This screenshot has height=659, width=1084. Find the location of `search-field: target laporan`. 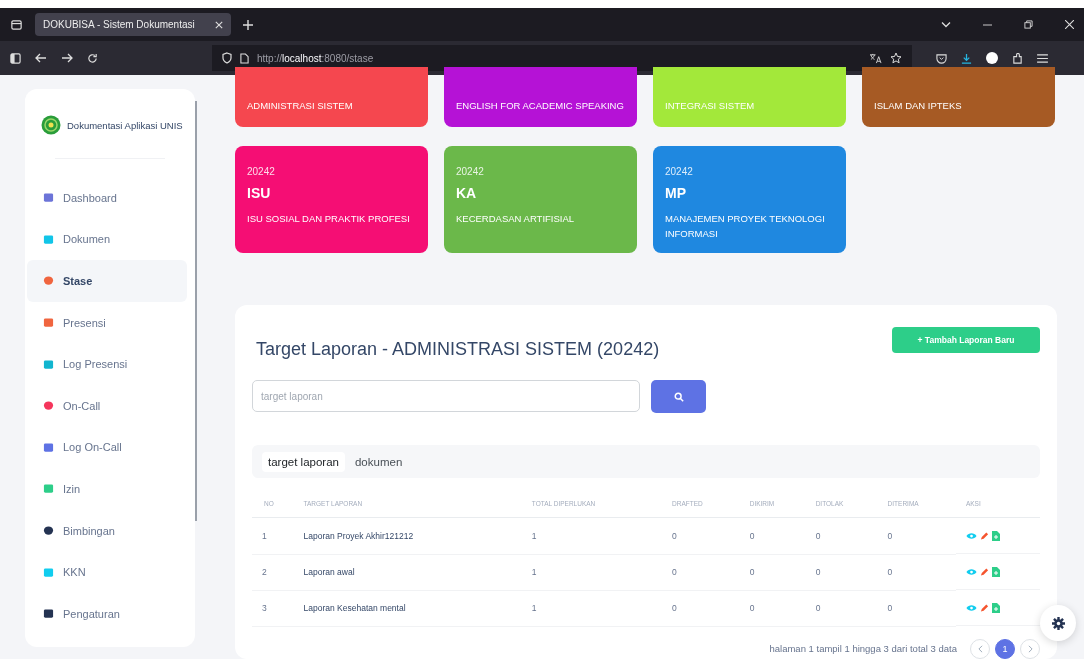

search-field: target laporan is located at coordinates (446, 396).